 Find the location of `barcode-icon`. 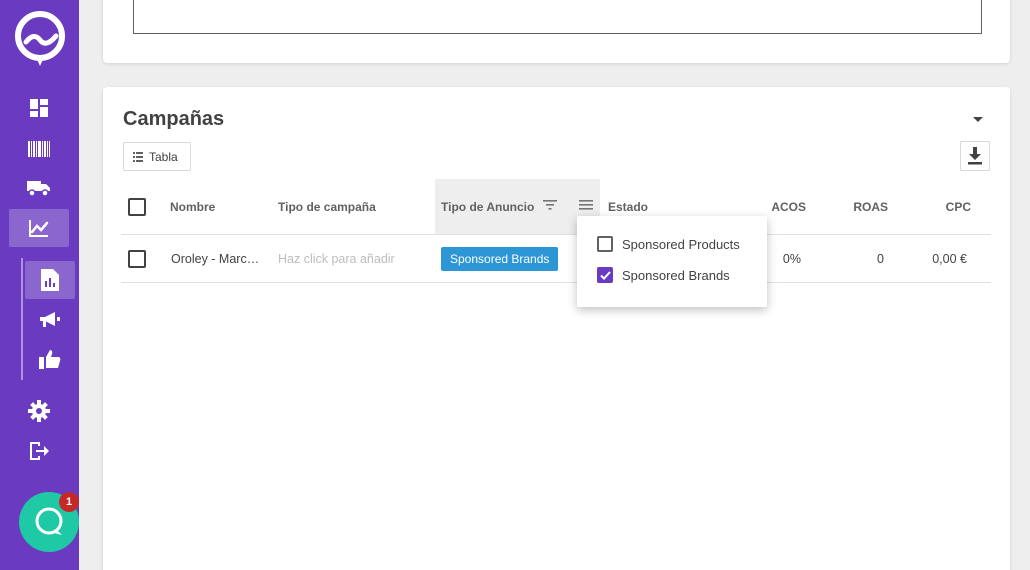

barcode-icon is located at coordinates (39, 149).